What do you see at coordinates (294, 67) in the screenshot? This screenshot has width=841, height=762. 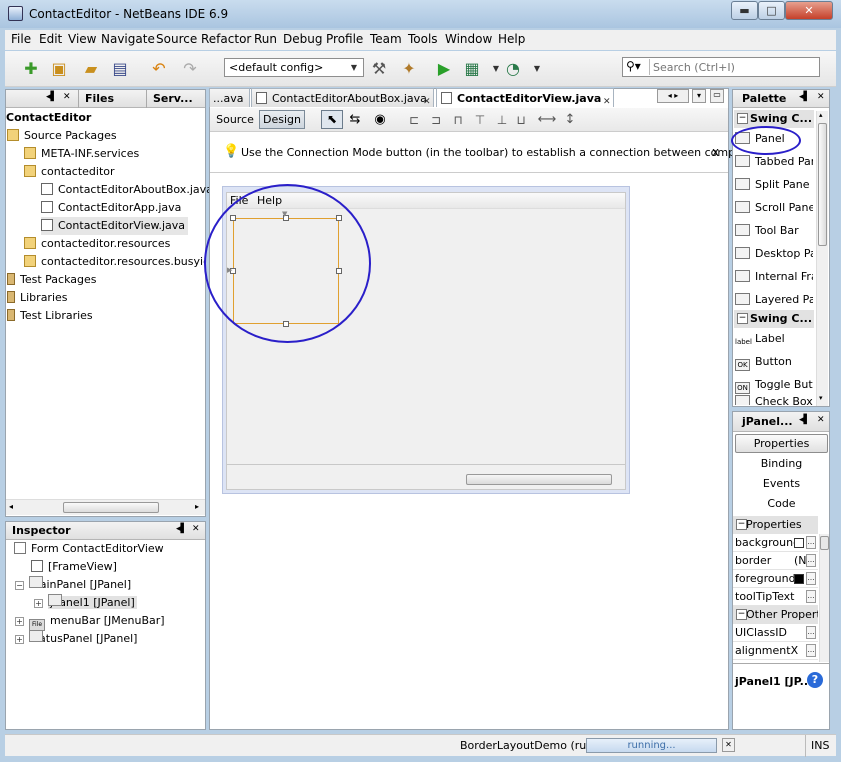 I see `config-combo: <default config> ▼` at bounding box center [294, 67].